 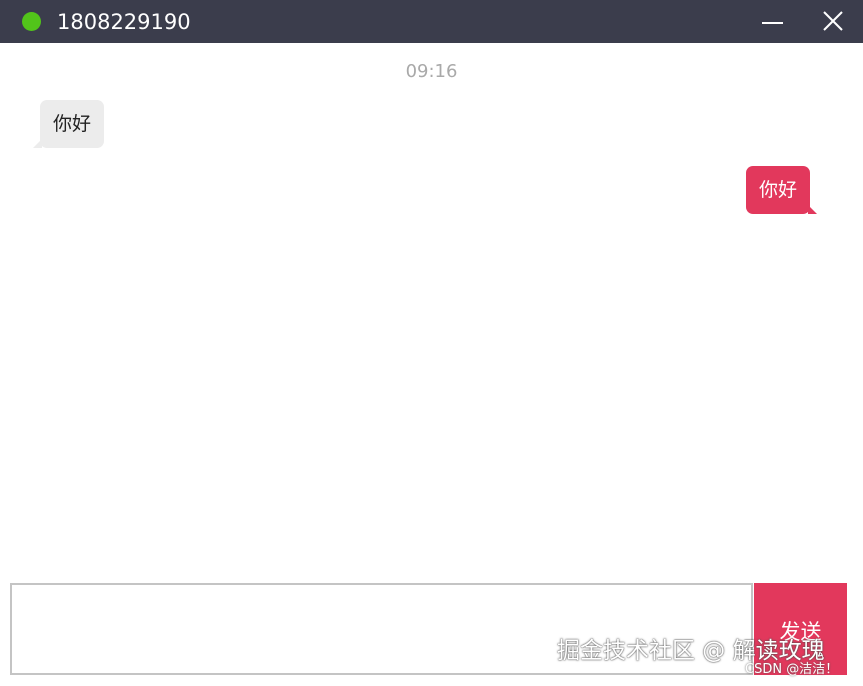 I want to click on contact-id-title: 1808229190, so click(x=124, y=22).